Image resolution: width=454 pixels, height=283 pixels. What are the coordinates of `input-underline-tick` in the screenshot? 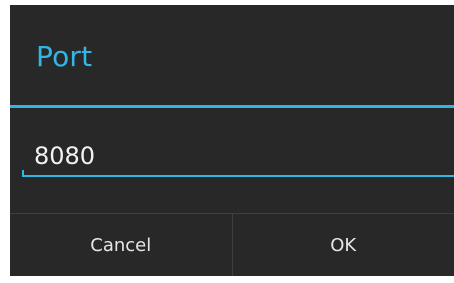 It's located at (23, 173).